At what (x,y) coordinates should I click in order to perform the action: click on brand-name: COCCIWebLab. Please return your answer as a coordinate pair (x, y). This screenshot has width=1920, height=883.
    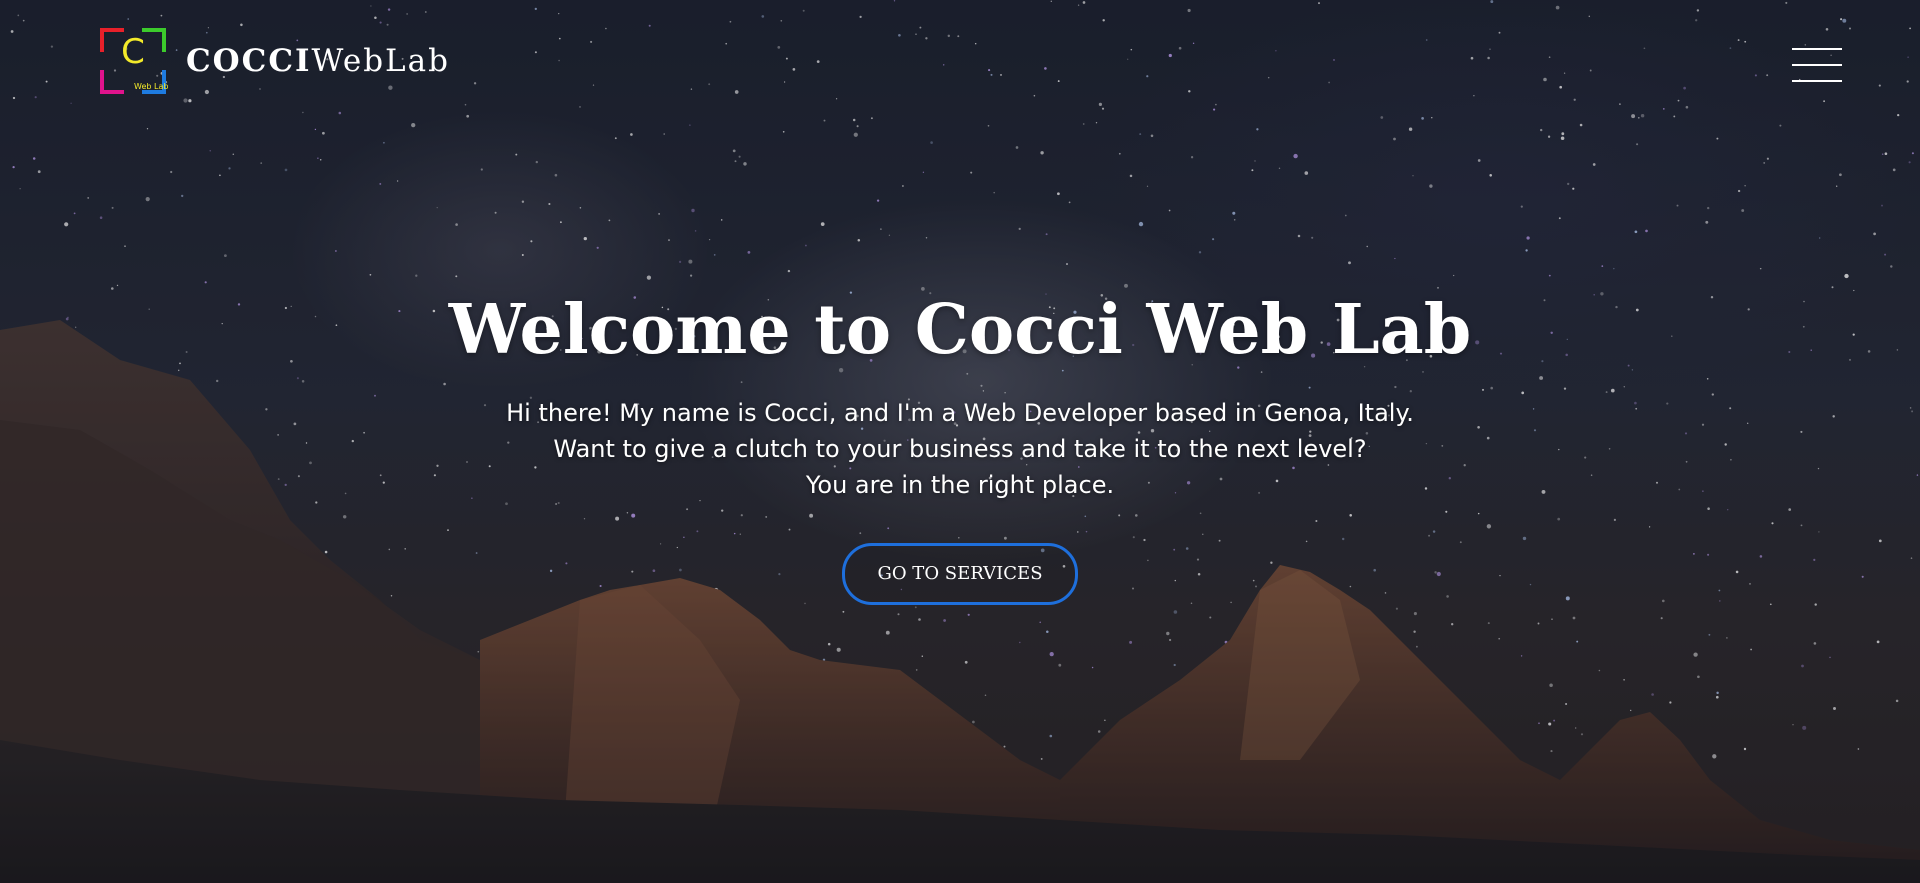
    Looking at the image, I should click on (318, 60).